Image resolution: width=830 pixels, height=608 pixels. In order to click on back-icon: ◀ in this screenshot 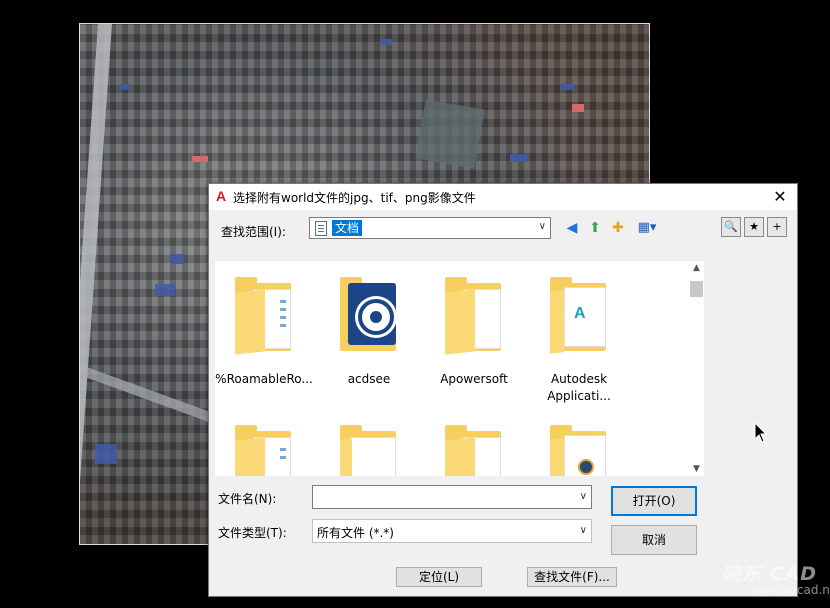, I will do `click(572, 228)`.